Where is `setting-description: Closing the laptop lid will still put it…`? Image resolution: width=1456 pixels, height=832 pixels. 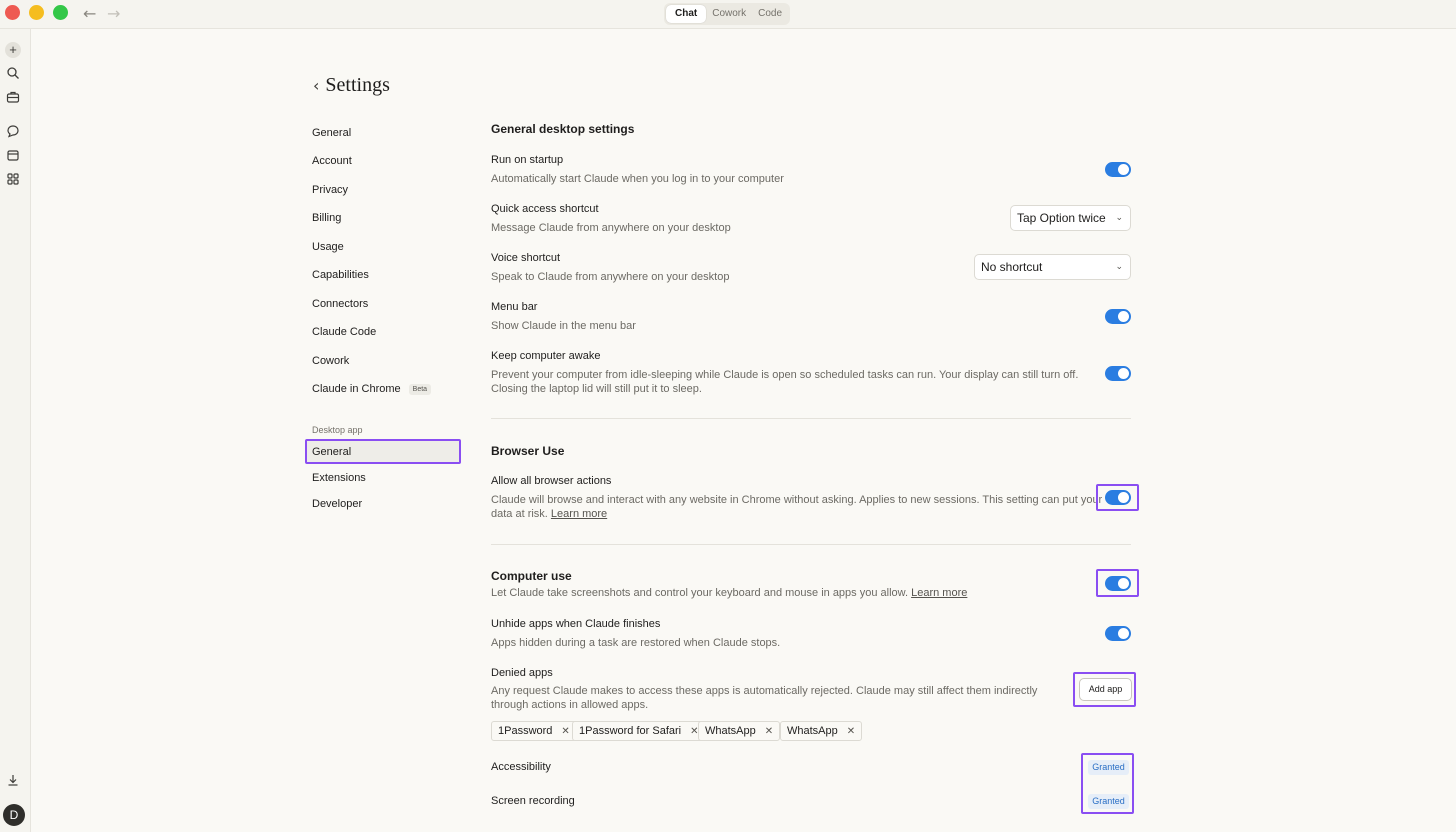
setting-description: Closing the laptop lid will still put it… is located at coordinates (596, 389).